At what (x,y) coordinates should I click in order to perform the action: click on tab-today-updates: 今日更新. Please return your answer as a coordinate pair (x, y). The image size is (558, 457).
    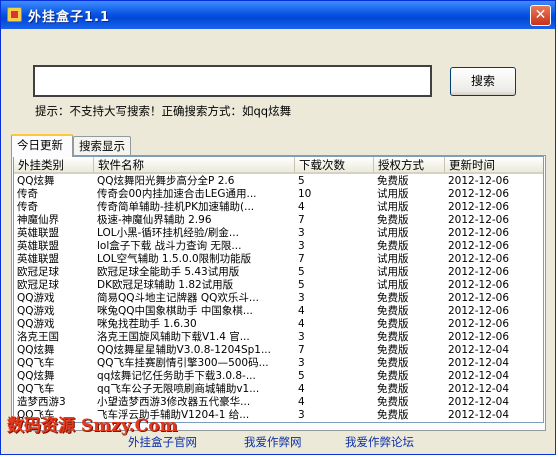
    Looking at the image, I should click on (42, 145).